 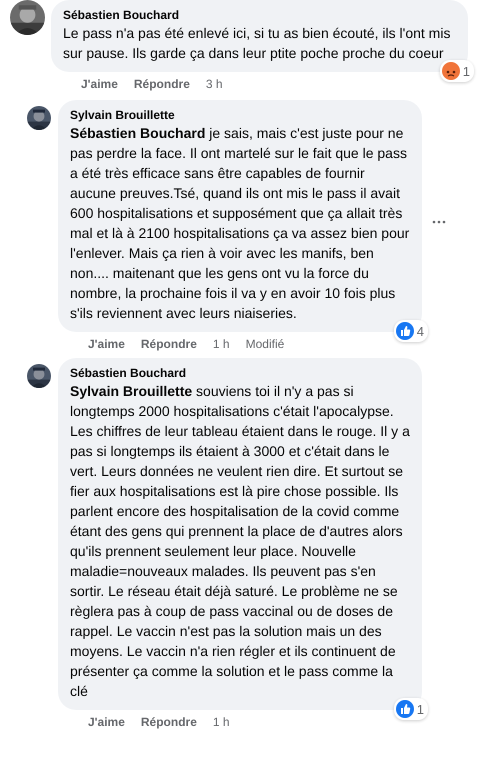 What do you see at coordinates (240, 115) in the screenshot?
I see `author-name: Sylvain Brouillette` at bounding box center [240, 115].